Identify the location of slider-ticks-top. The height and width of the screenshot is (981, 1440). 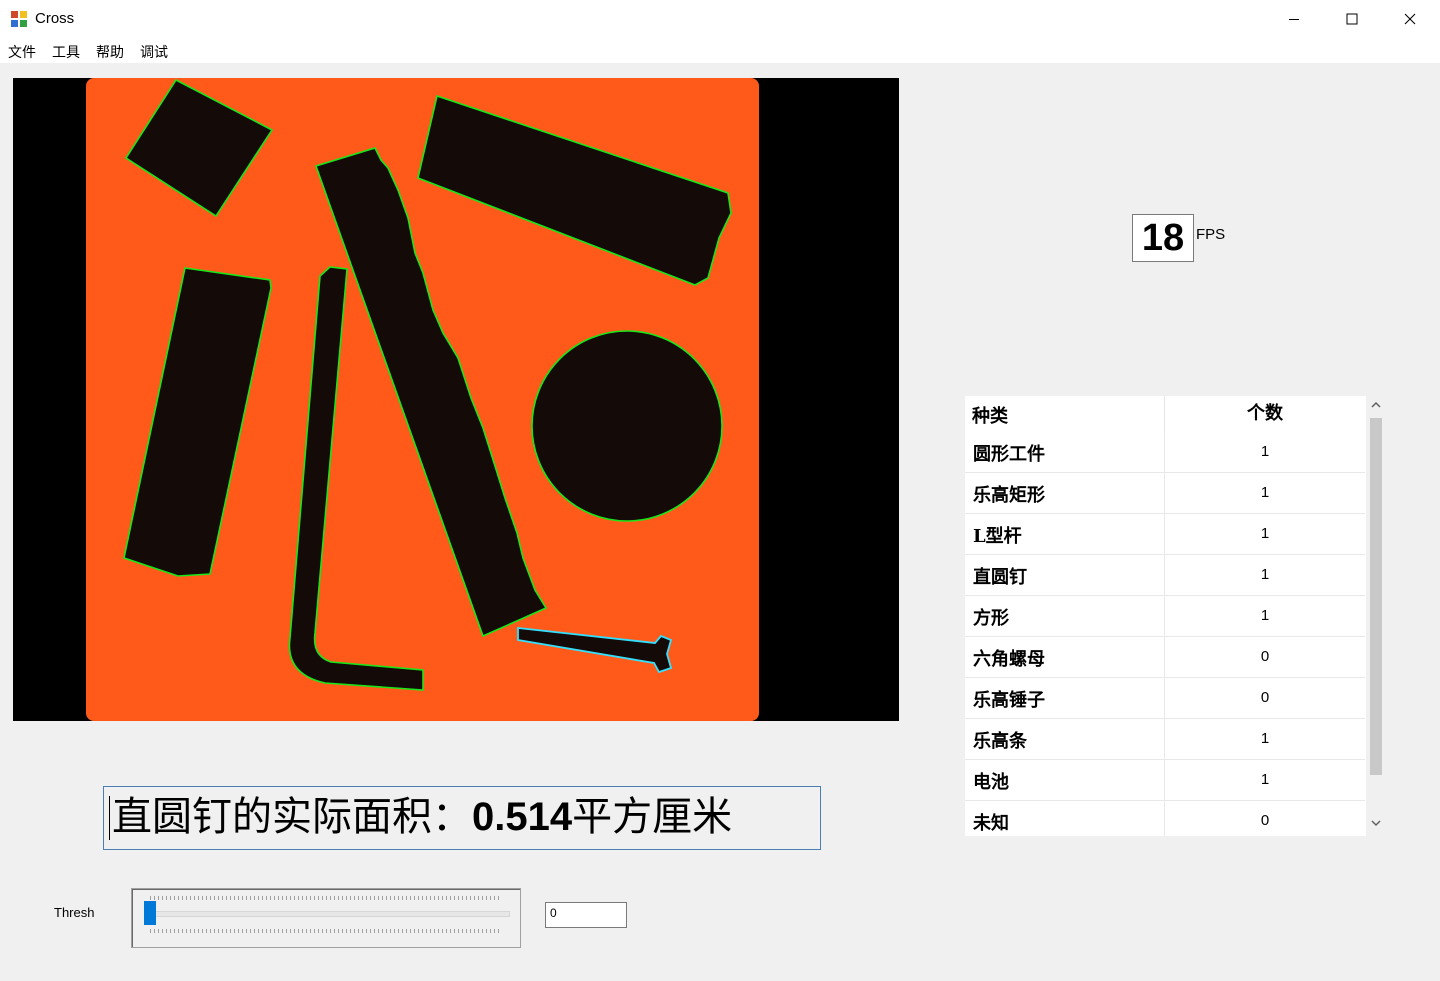
(326, 898).